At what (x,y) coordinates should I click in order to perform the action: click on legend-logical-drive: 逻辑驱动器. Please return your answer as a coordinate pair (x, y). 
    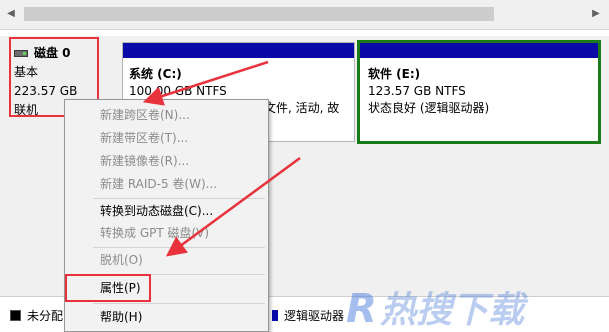
    Looking at the image, I should click on (308, 315).